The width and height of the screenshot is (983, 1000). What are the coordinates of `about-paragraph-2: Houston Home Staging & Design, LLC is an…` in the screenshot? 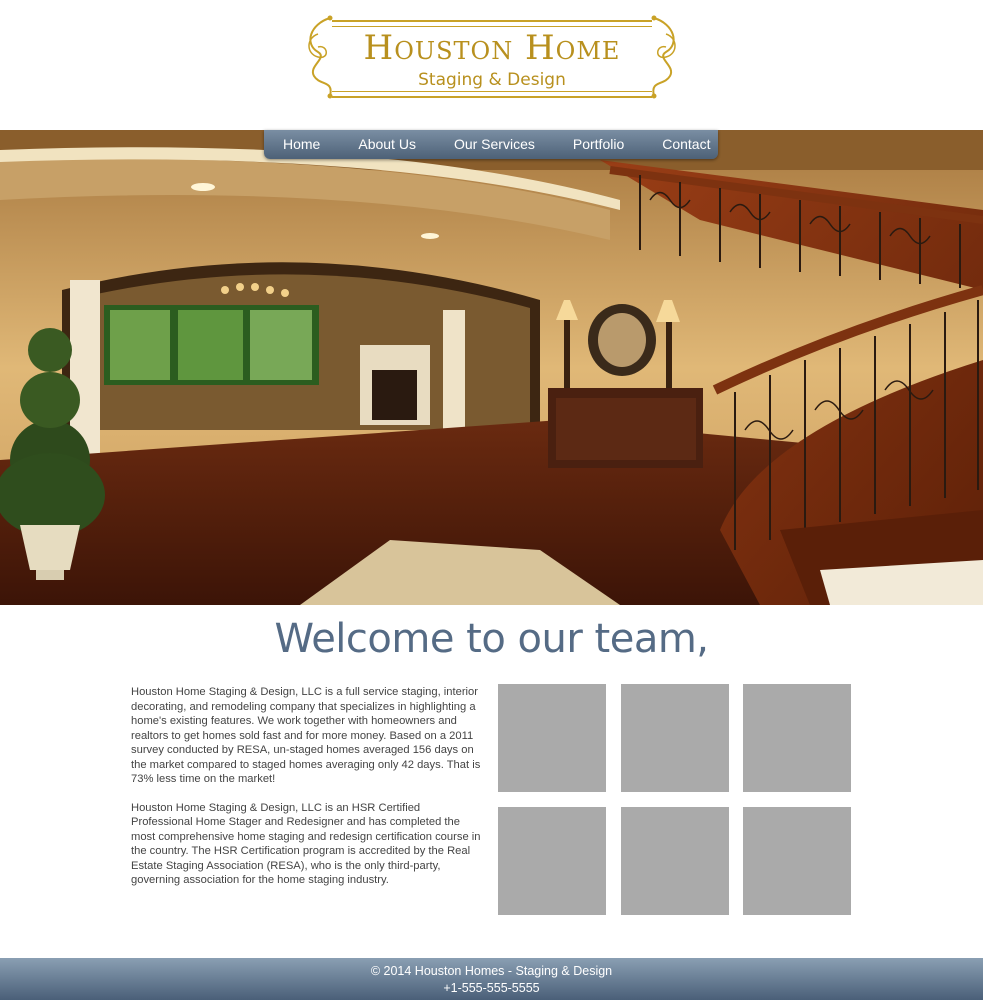 It's located at (306, 844).